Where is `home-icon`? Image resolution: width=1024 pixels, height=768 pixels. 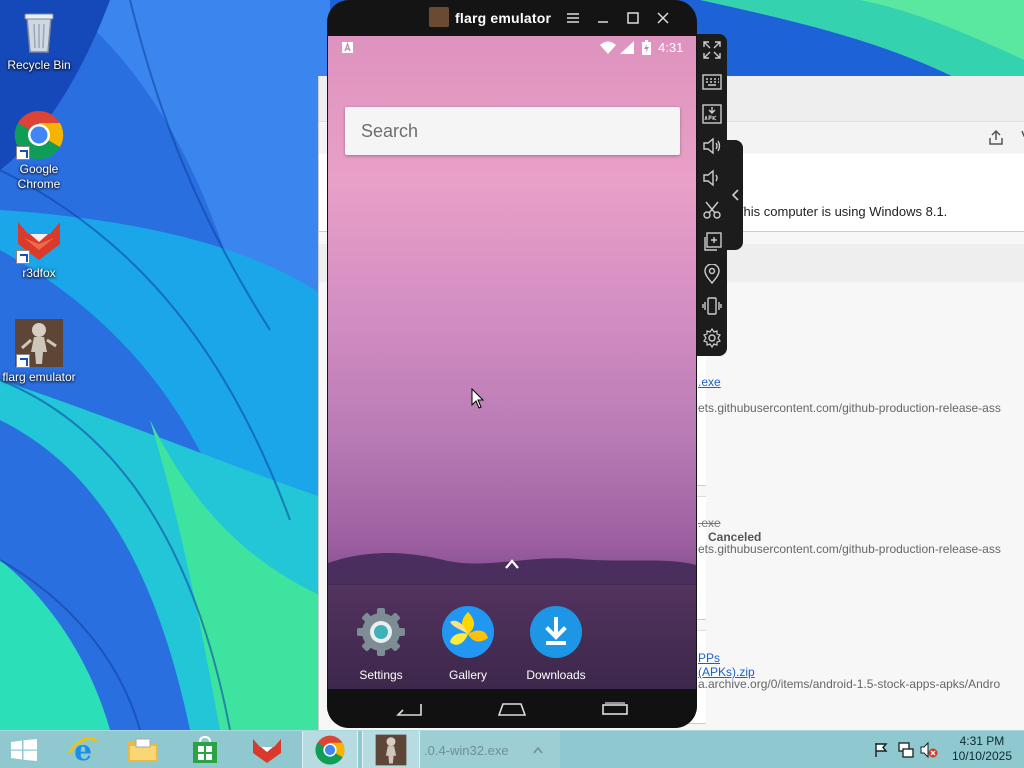 home-icon is located at coordinates (512, 709).